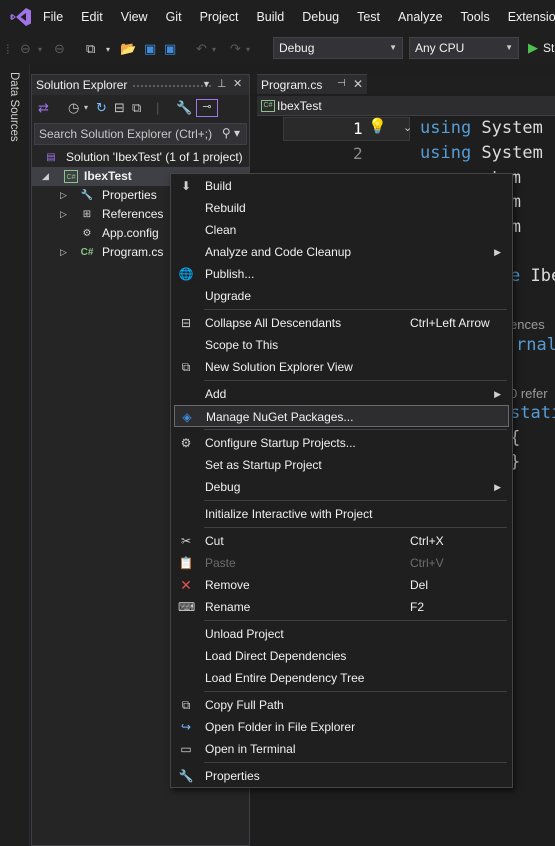 The height and width of the screenshot is (846, 555). I want to click on menu-item-load-direct-deps: Load Direct Dependencies, so click(341, 656).